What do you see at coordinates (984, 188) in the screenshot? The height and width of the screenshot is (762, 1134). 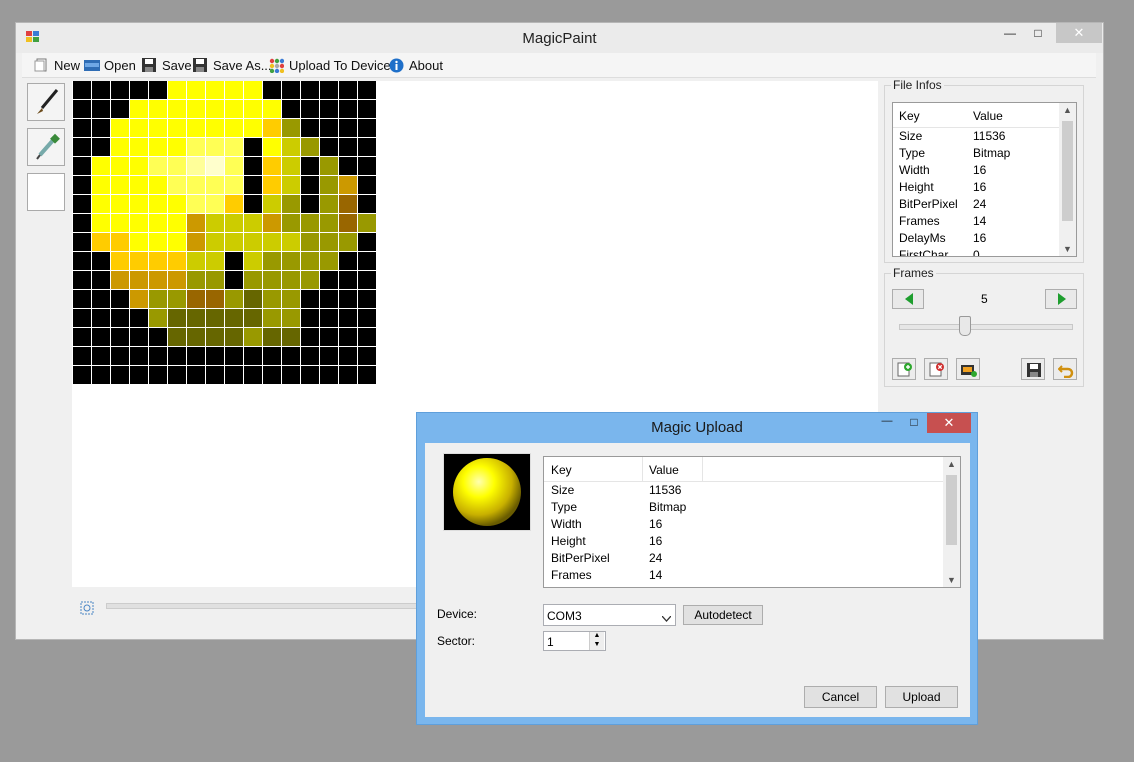 I see `table-row: Height 16` at bounding box center [984, 188].